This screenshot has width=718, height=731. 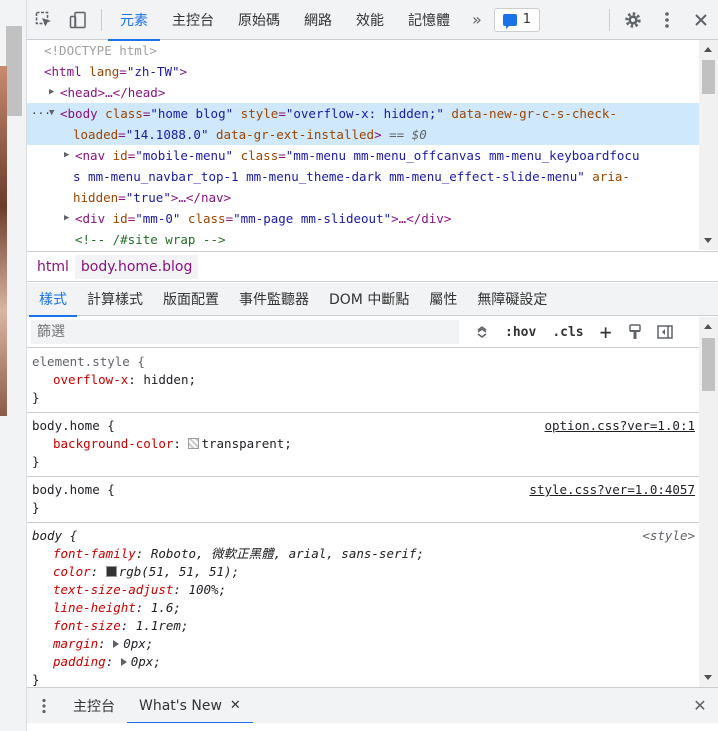 What do you see at coordinates (363, 644) in the screenshot?
I see `css-declaration: margin: 0px;` at bounding box center [363, 644].